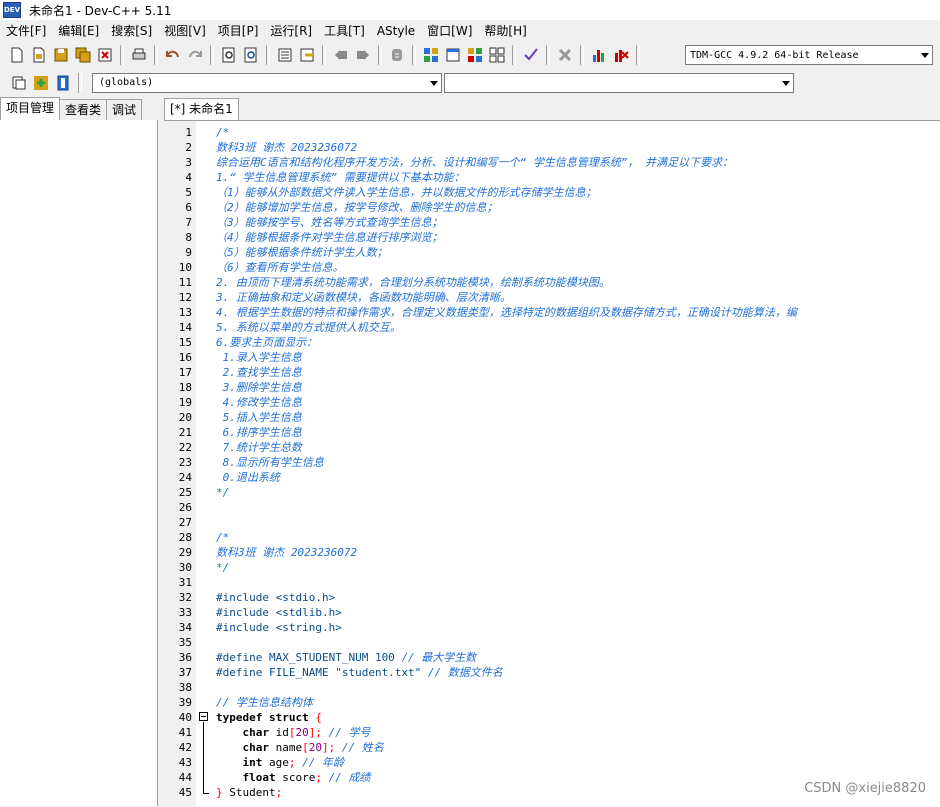  I want to click on devcpp-app-icon: DEV, so click(12, 10).